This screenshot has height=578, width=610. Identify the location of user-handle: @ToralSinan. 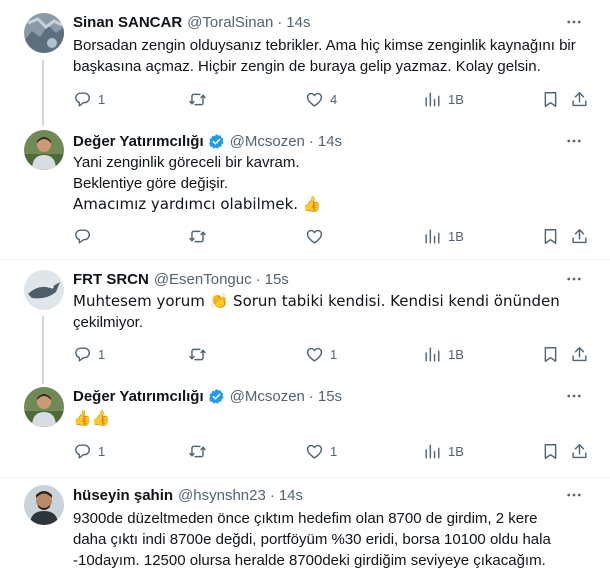
(230, 22).